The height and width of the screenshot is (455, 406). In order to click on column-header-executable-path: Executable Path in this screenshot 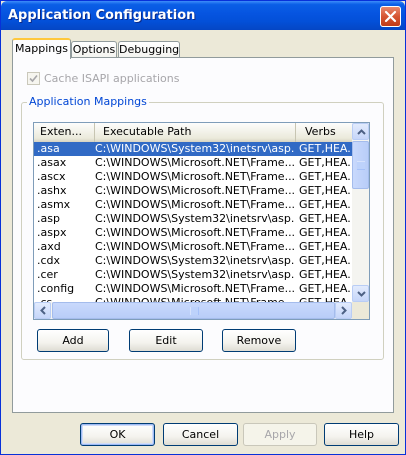, I will do `click(195, 132)`.